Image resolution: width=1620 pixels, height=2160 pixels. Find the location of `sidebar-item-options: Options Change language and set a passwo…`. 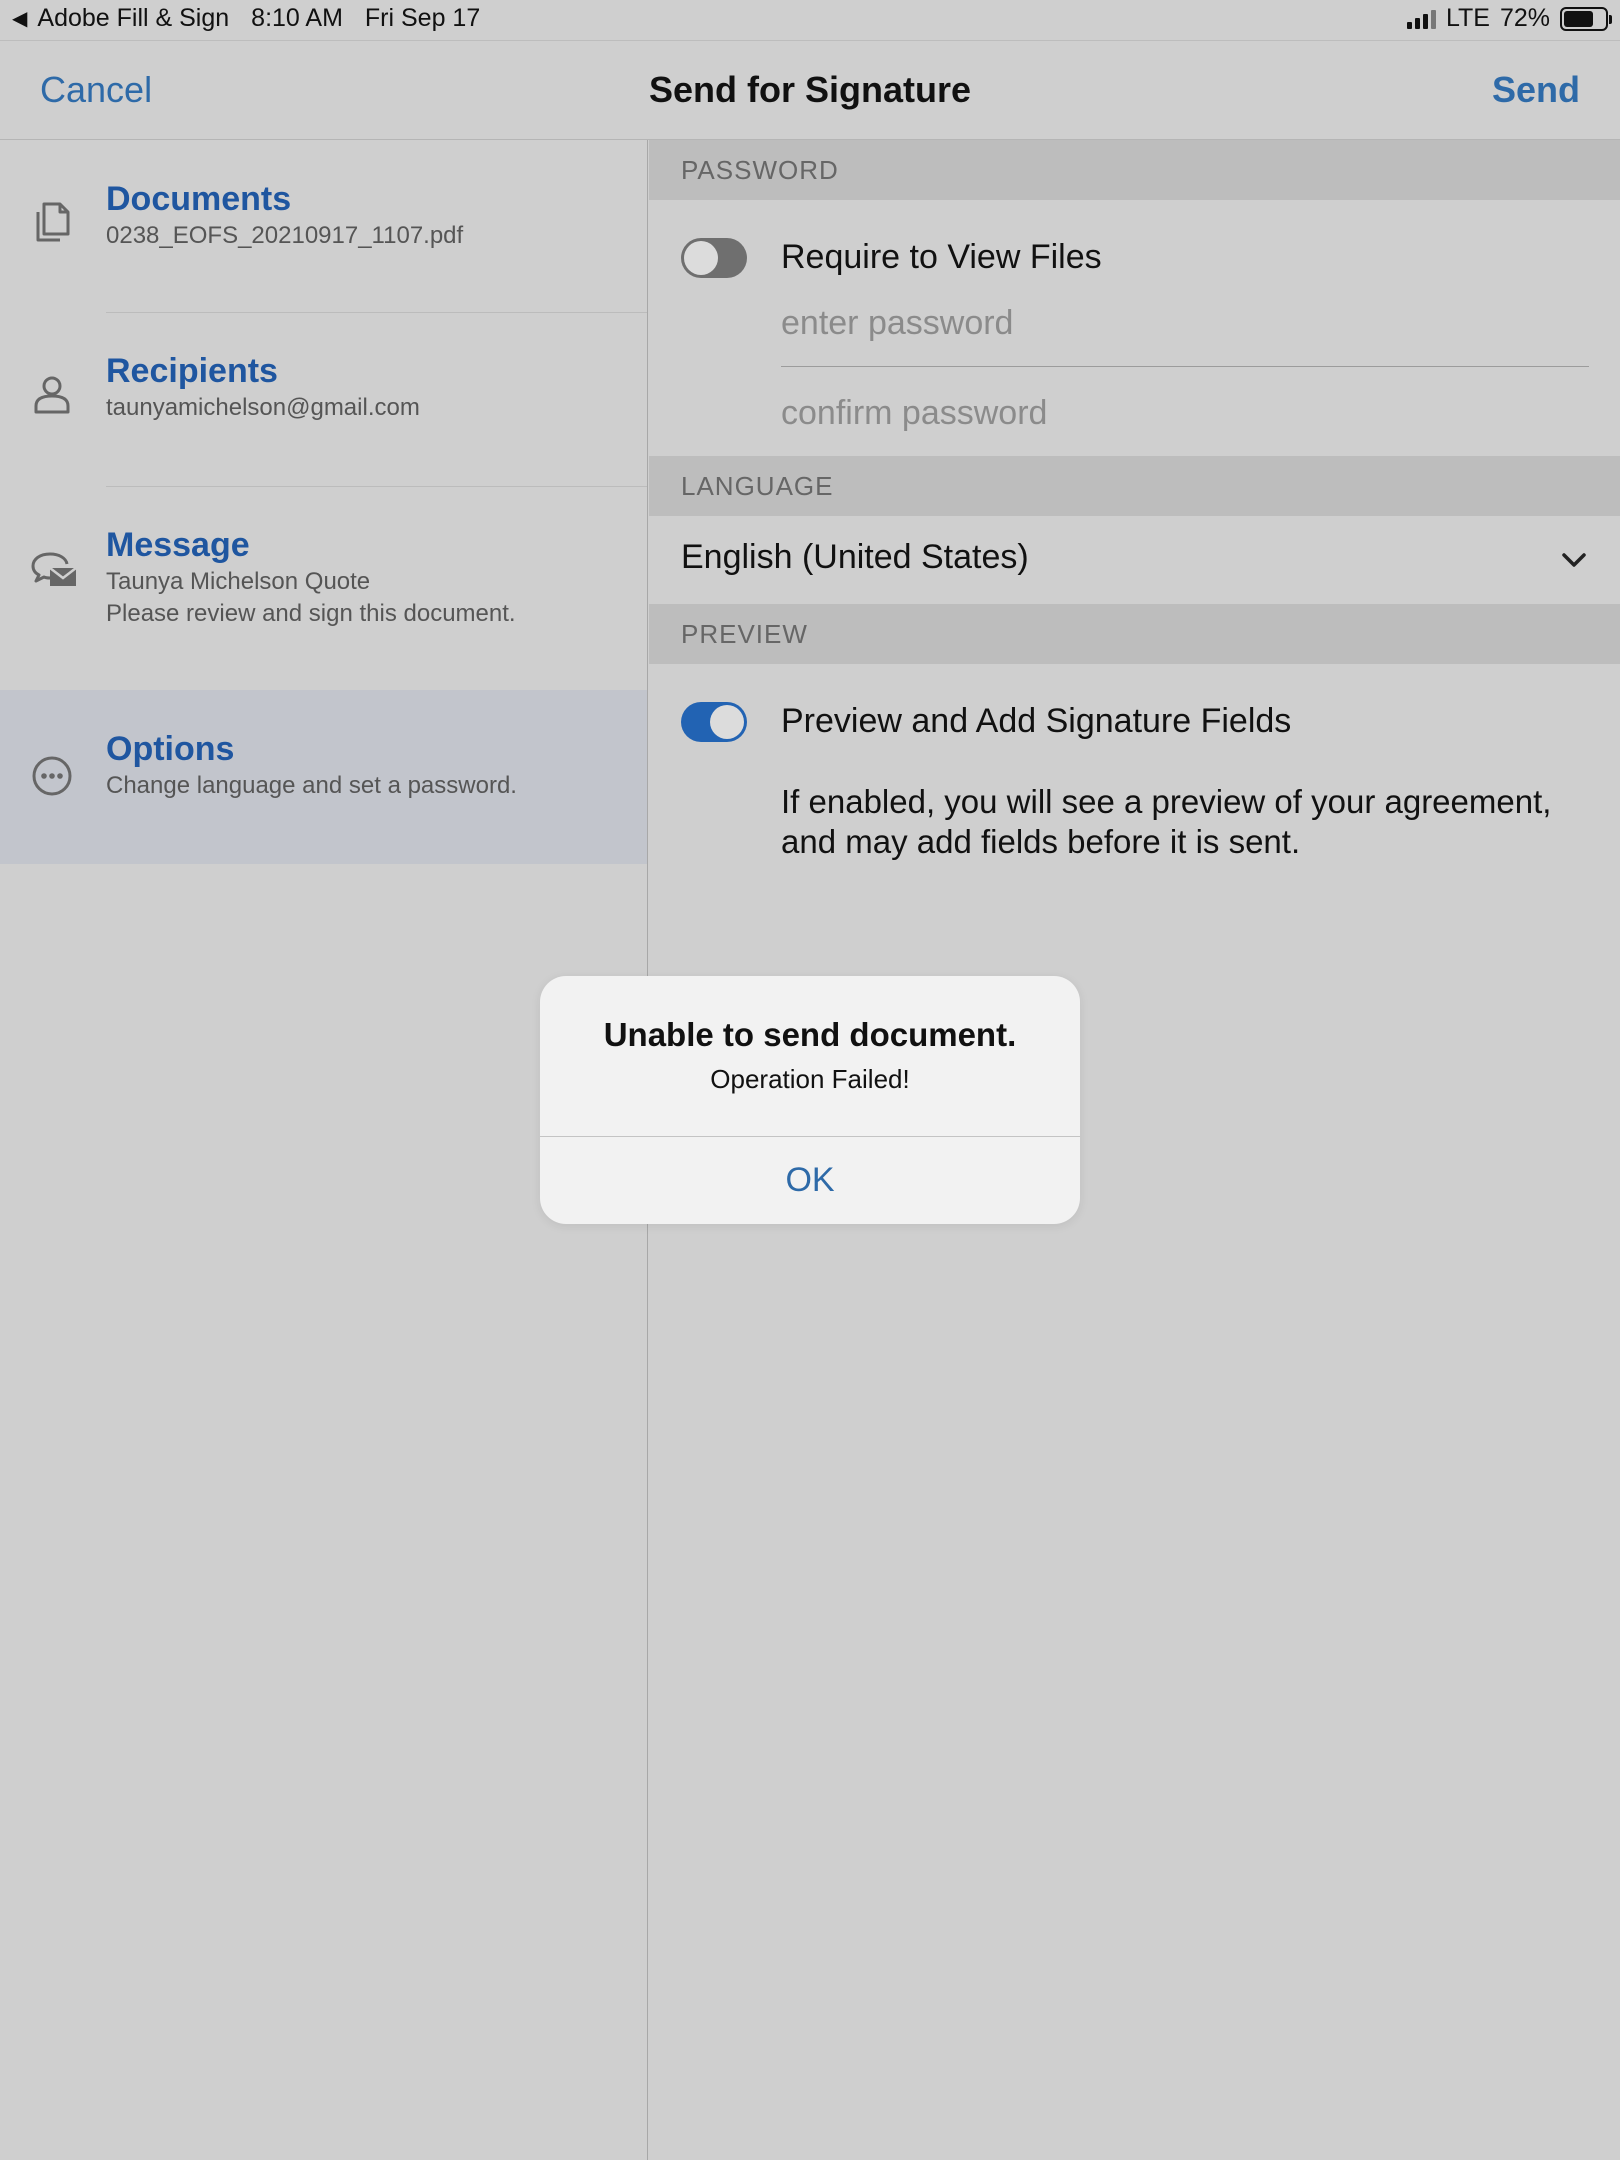

sidebar-item-options: Options Change language and set a passwo… is located at coordinates (323, 777).